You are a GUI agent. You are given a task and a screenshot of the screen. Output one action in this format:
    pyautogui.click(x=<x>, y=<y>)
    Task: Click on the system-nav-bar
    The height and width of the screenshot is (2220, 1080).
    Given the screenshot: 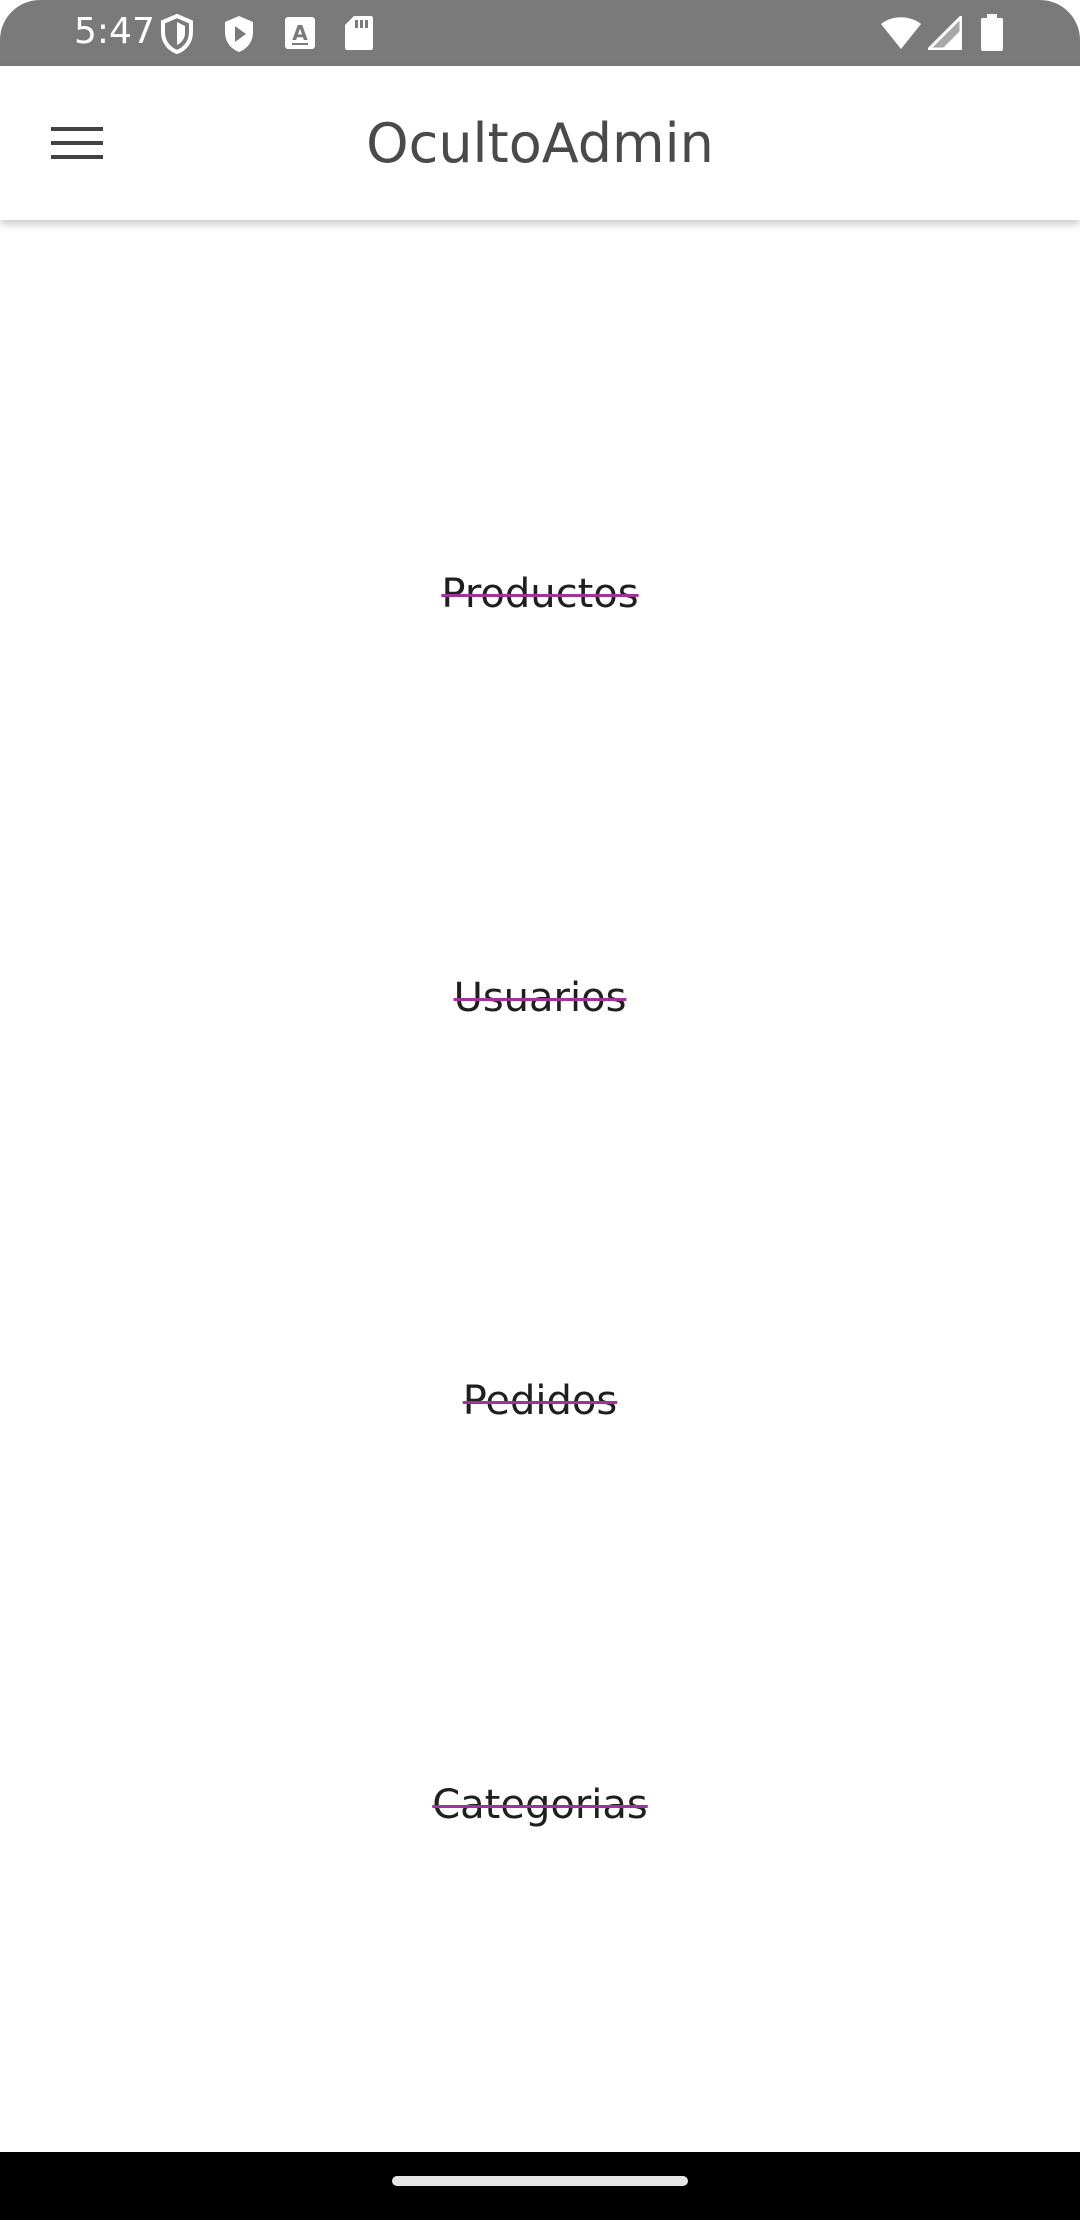 What is the action you would take?
    pyautogui.click(x=540, y=2186)
    